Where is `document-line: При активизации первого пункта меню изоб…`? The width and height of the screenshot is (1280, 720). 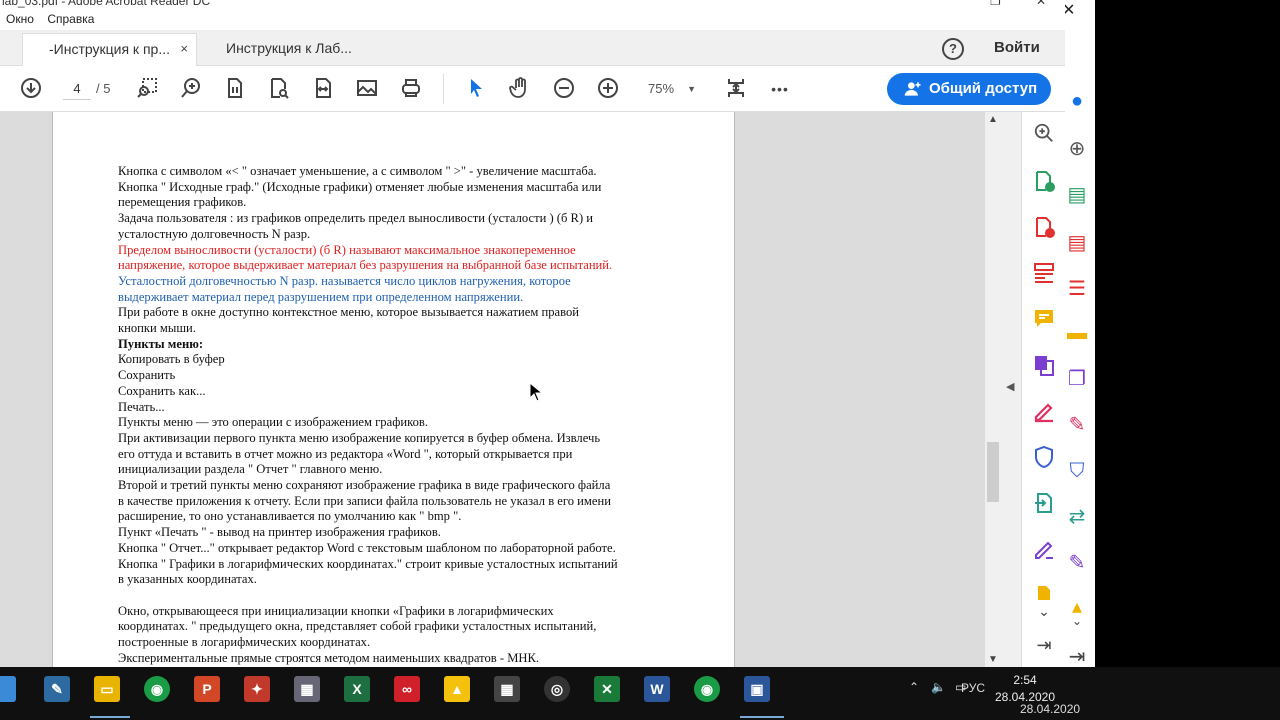
document-line: При активизации первого пункта меню изоб… is located at coordinates (359, 437).